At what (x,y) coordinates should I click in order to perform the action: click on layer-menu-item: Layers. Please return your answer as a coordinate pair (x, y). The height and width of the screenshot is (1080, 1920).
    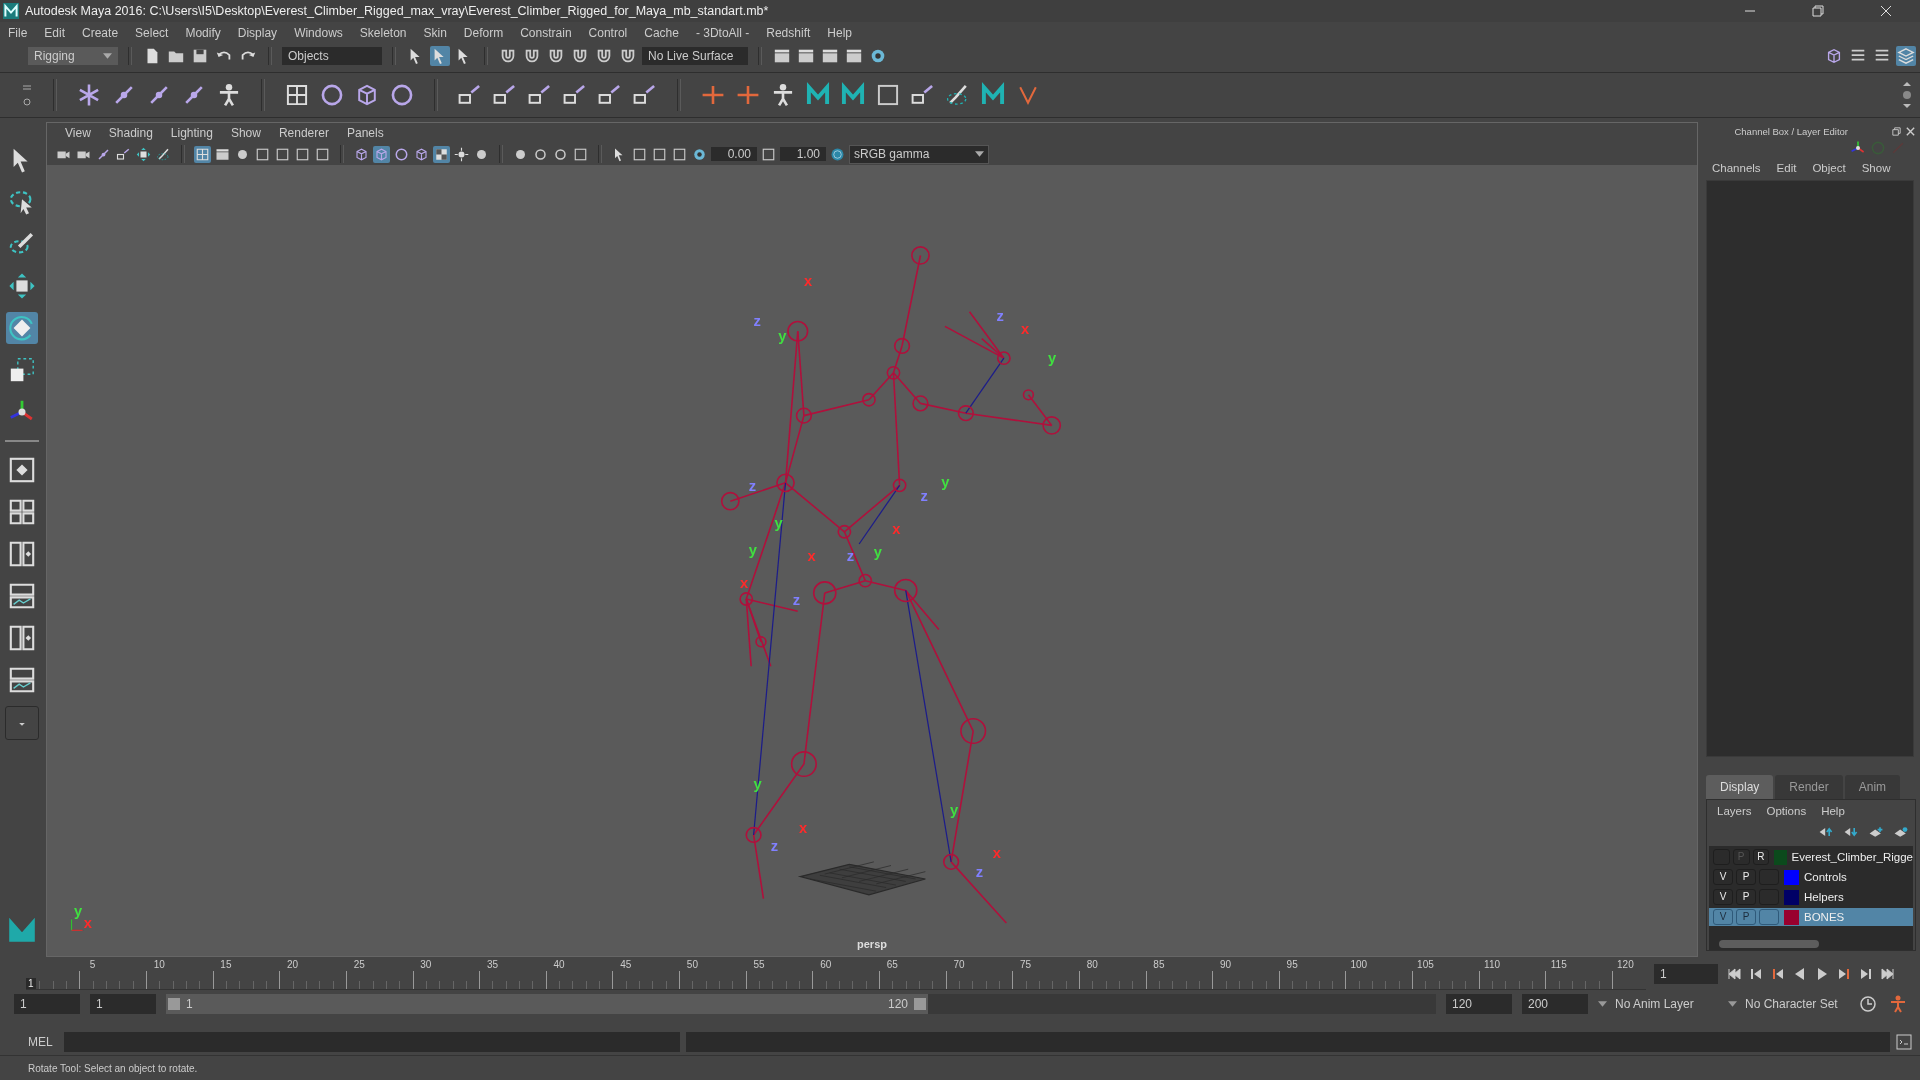
    Looking at the image, I should click on (1734, 811).